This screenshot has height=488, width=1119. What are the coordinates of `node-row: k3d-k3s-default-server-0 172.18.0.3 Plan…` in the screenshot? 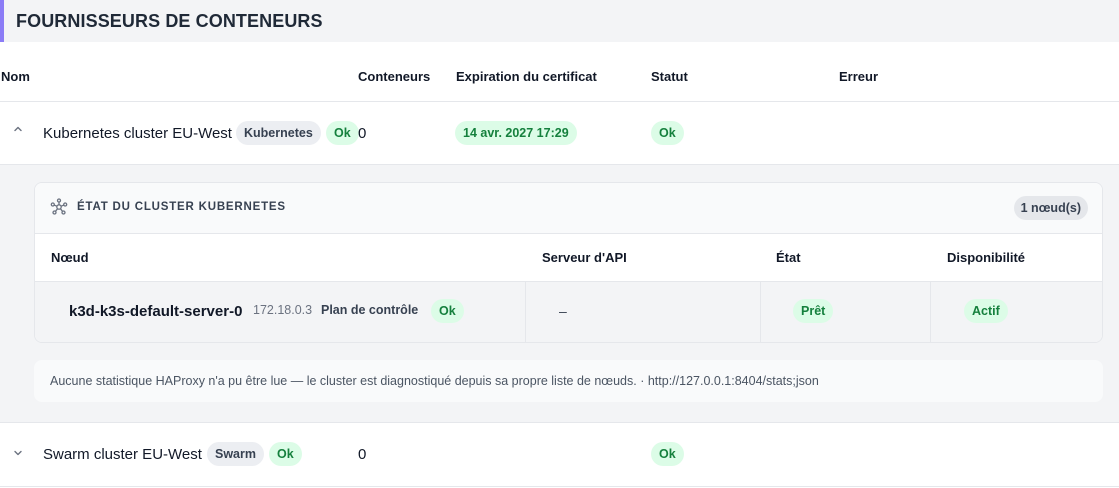 It's located at (568, 312).